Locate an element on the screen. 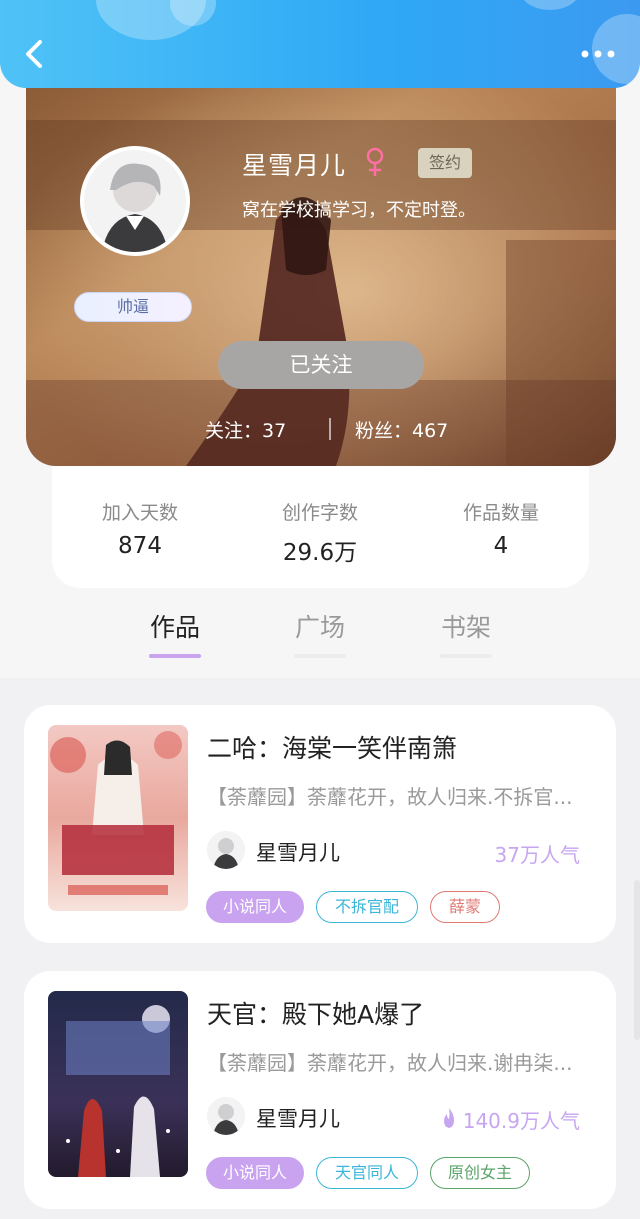 The image size is (640, 1219). back-button is located at coordinates (35, 54).